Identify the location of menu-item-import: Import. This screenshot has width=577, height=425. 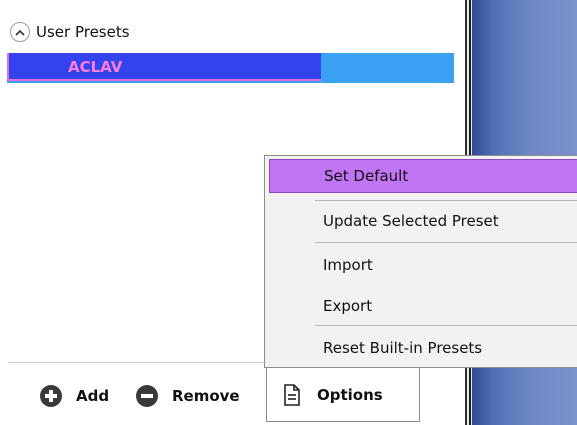
(423, 265).